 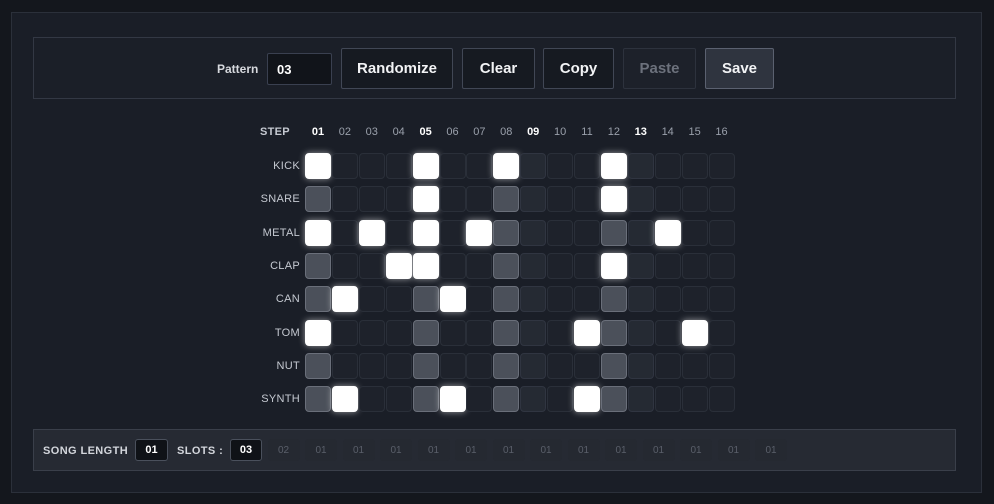 What do you see at coordinates (283, 450) in the screenshot?
I see `song-slot: 02` at bounding box center [283, 450].